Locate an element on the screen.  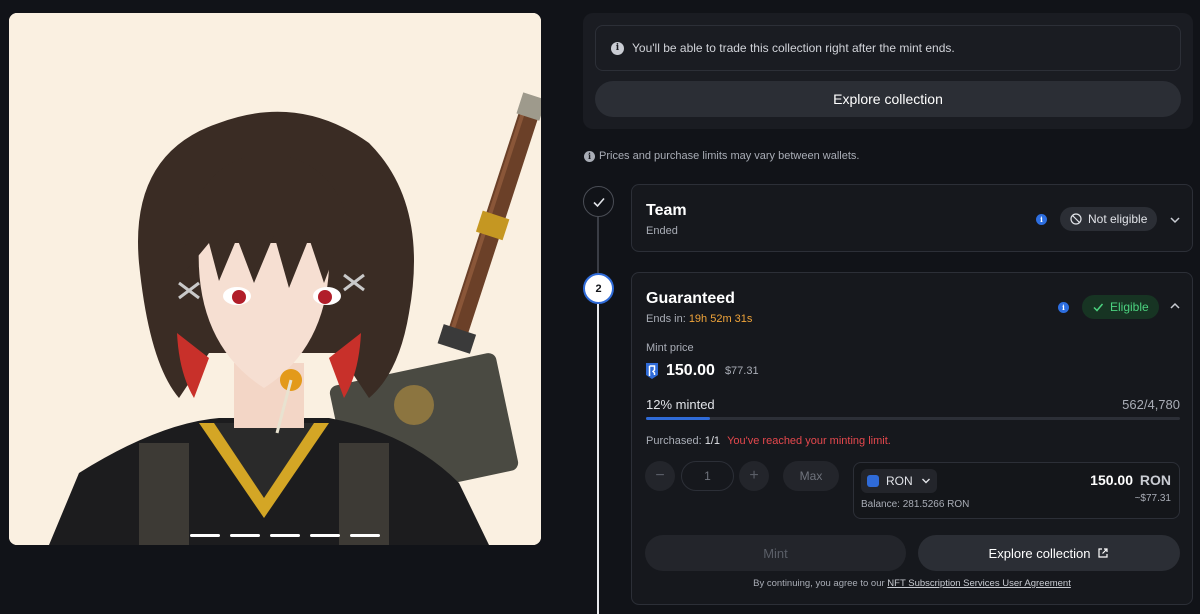
mint-button: Mint is located at coordinates (775, 553).